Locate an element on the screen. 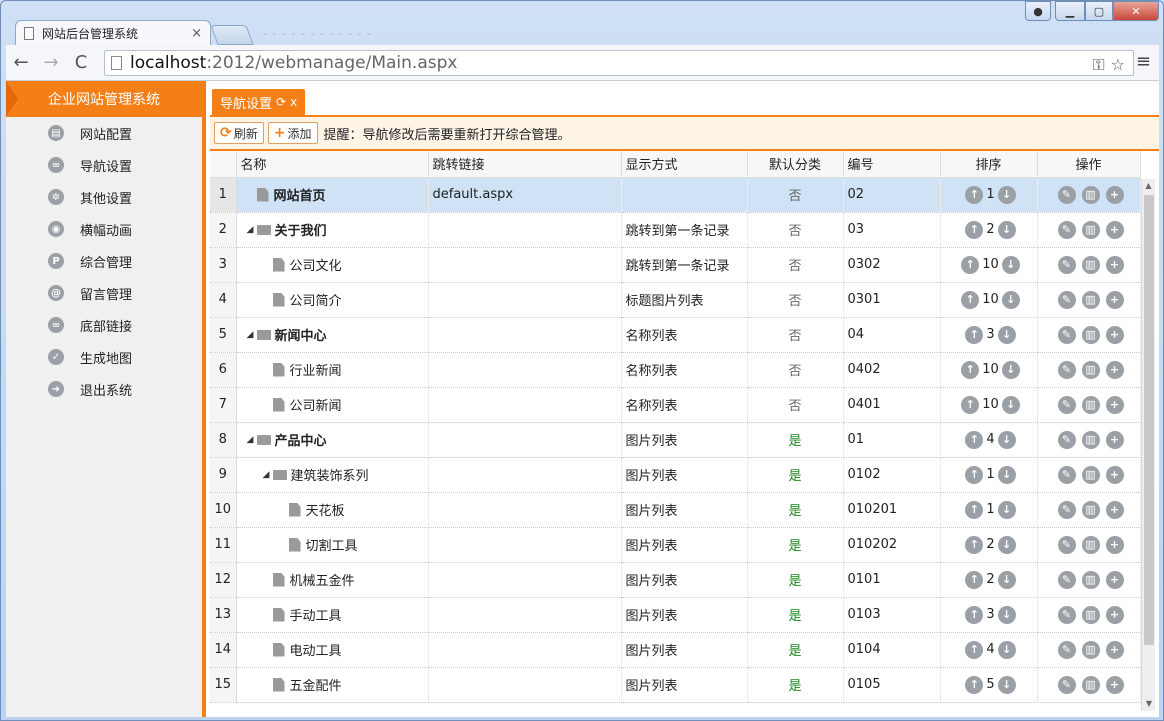 This screenshot has height=721, width=1164. table-row: 8 ◢ 产品中心 图片列表是 01 ↑ 4 ↓ ✎ ▥ + is located at coordinates (675, 440).